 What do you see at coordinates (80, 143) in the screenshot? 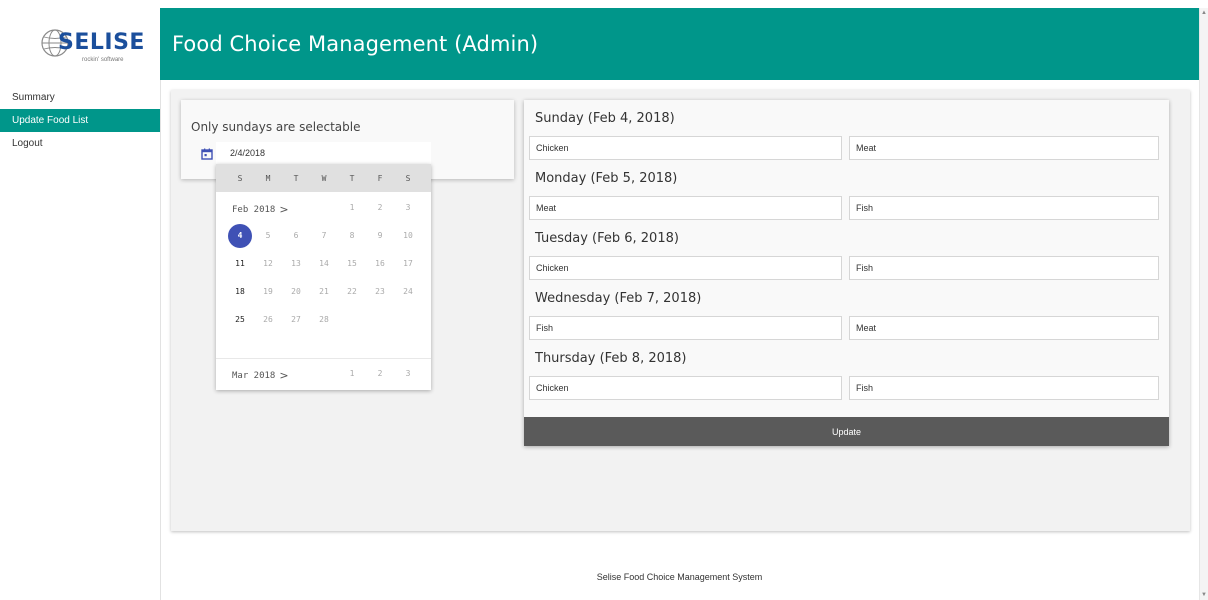
I see `sidebar-item-logout: Logout` at bounding box center [80, 143].